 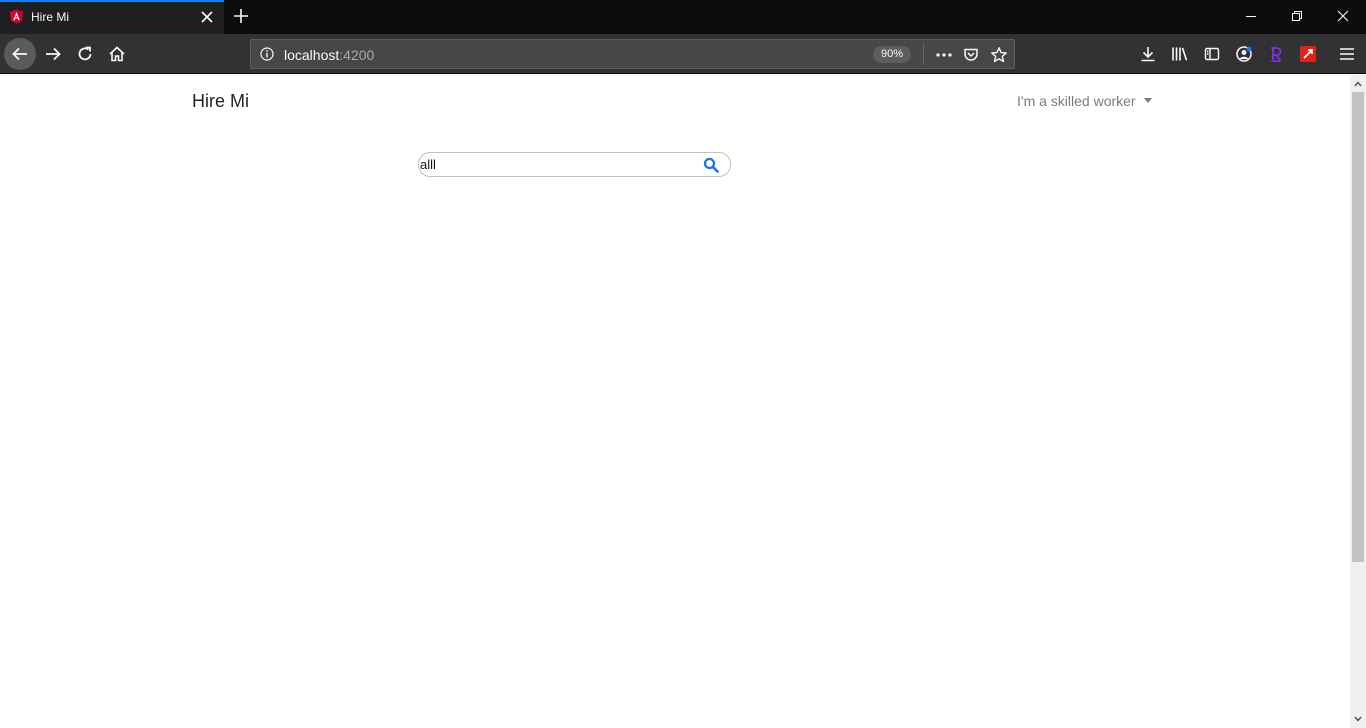 I want to click on role-dropdown-label: I'm a skilled worker, so click(x=1076, y=101).